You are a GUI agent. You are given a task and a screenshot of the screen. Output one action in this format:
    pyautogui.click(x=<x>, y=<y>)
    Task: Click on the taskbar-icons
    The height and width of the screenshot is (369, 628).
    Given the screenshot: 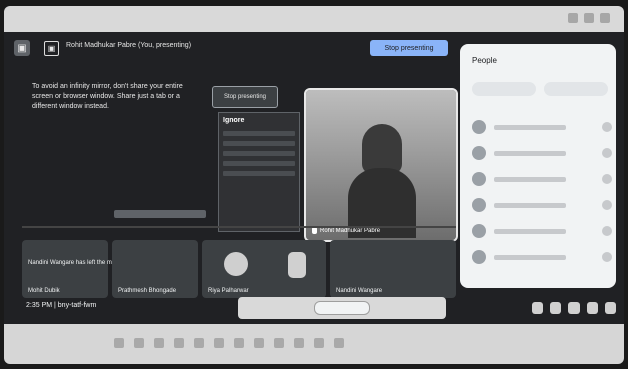 What is the action you would take?
    pyautogui.click(x=309, y=344)
    